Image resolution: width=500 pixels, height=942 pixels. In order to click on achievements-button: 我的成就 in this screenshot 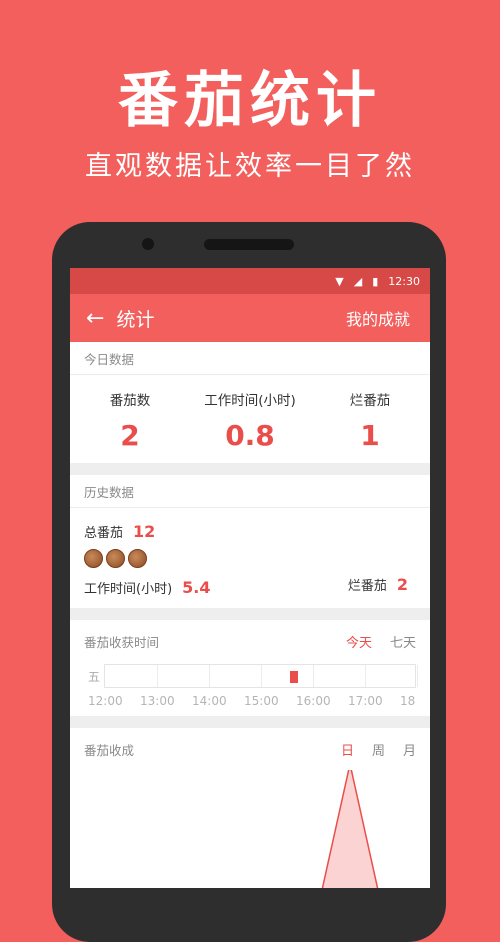, I will do `click(378, 318)`.